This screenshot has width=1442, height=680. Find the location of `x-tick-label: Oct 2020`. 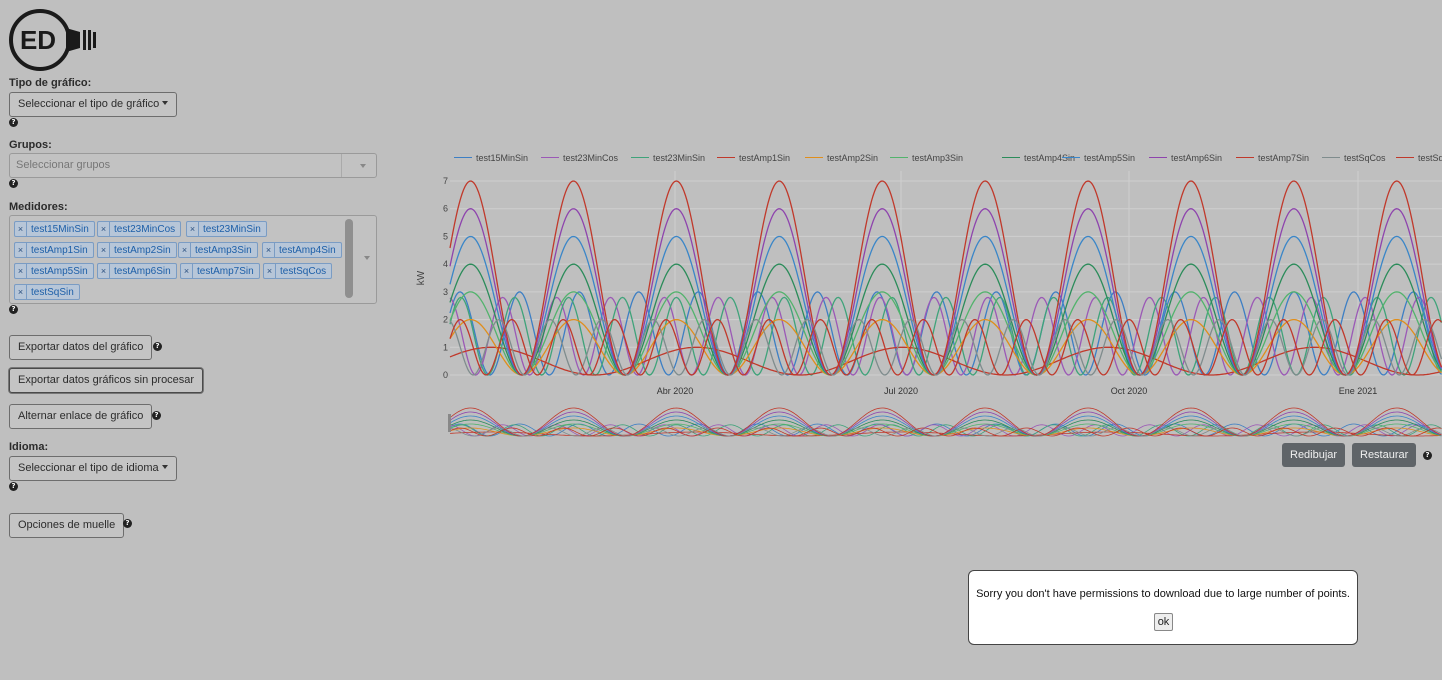

x-tick-label: Oct 2020 is located at coordinates (1129, 391).